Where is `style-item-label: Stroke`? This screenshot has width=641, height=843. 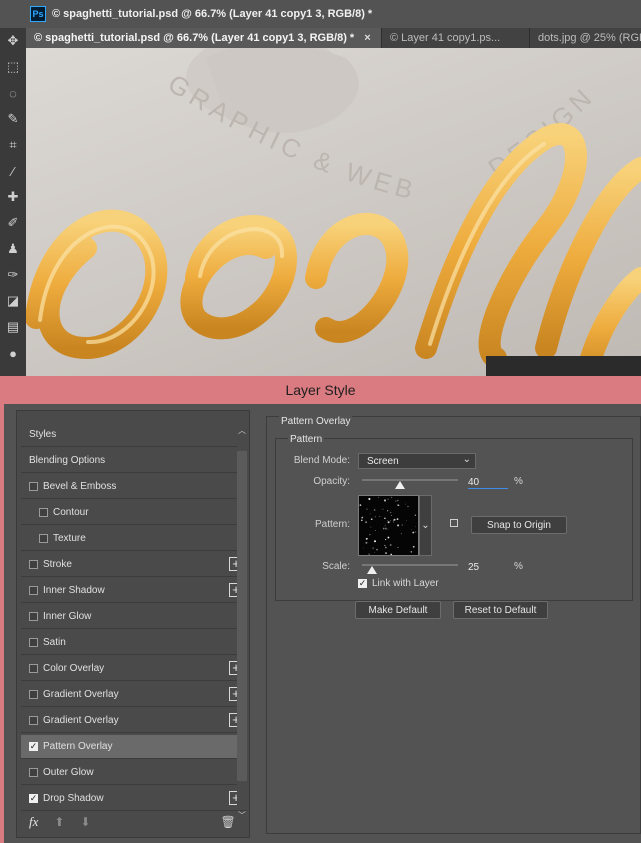
style-item-label: Stroke is located at coordinates (57, 564).